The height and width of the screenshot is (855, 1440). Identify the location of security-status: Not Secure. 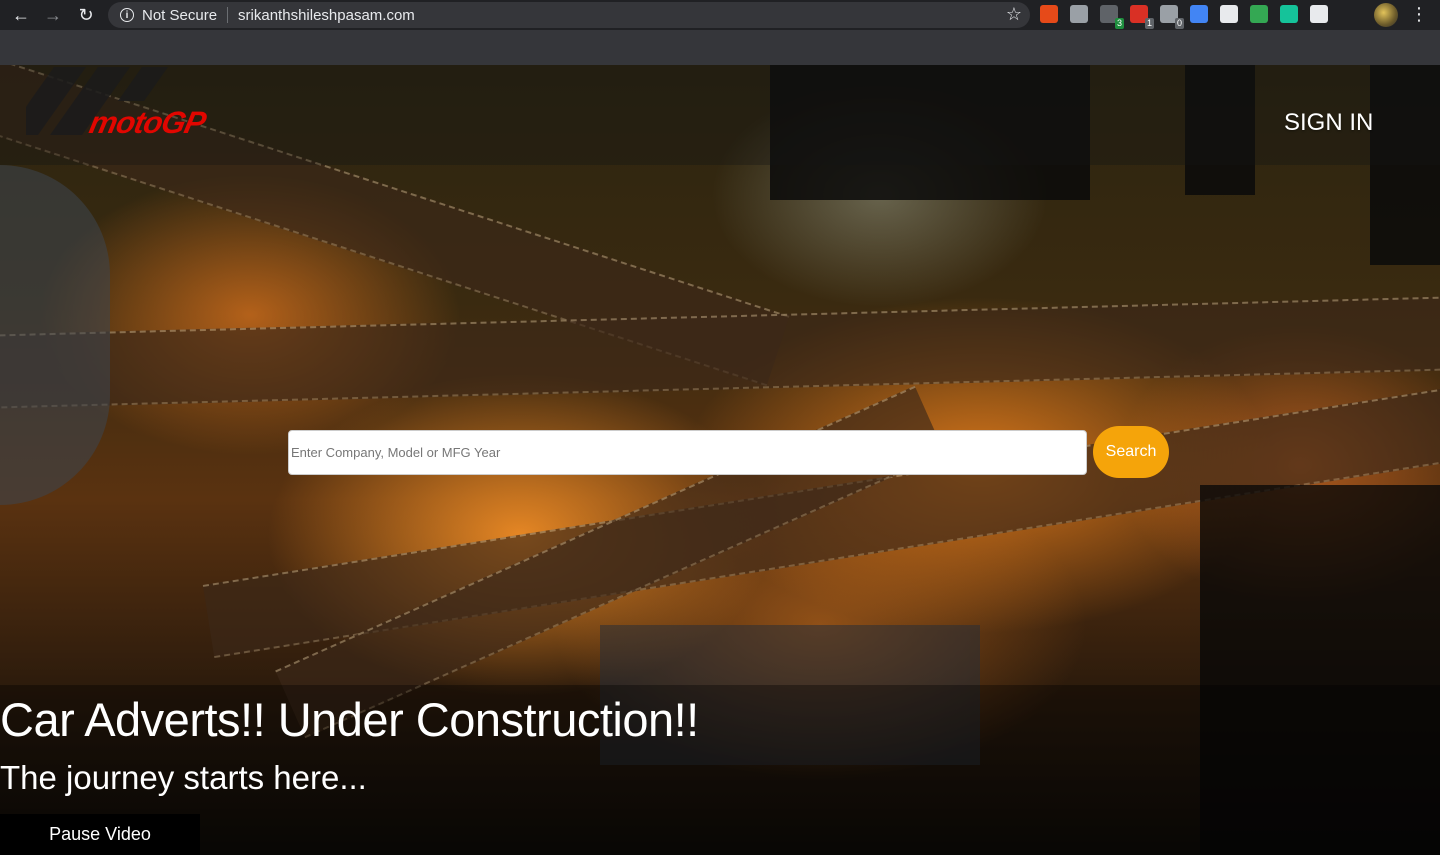
(180, 15).